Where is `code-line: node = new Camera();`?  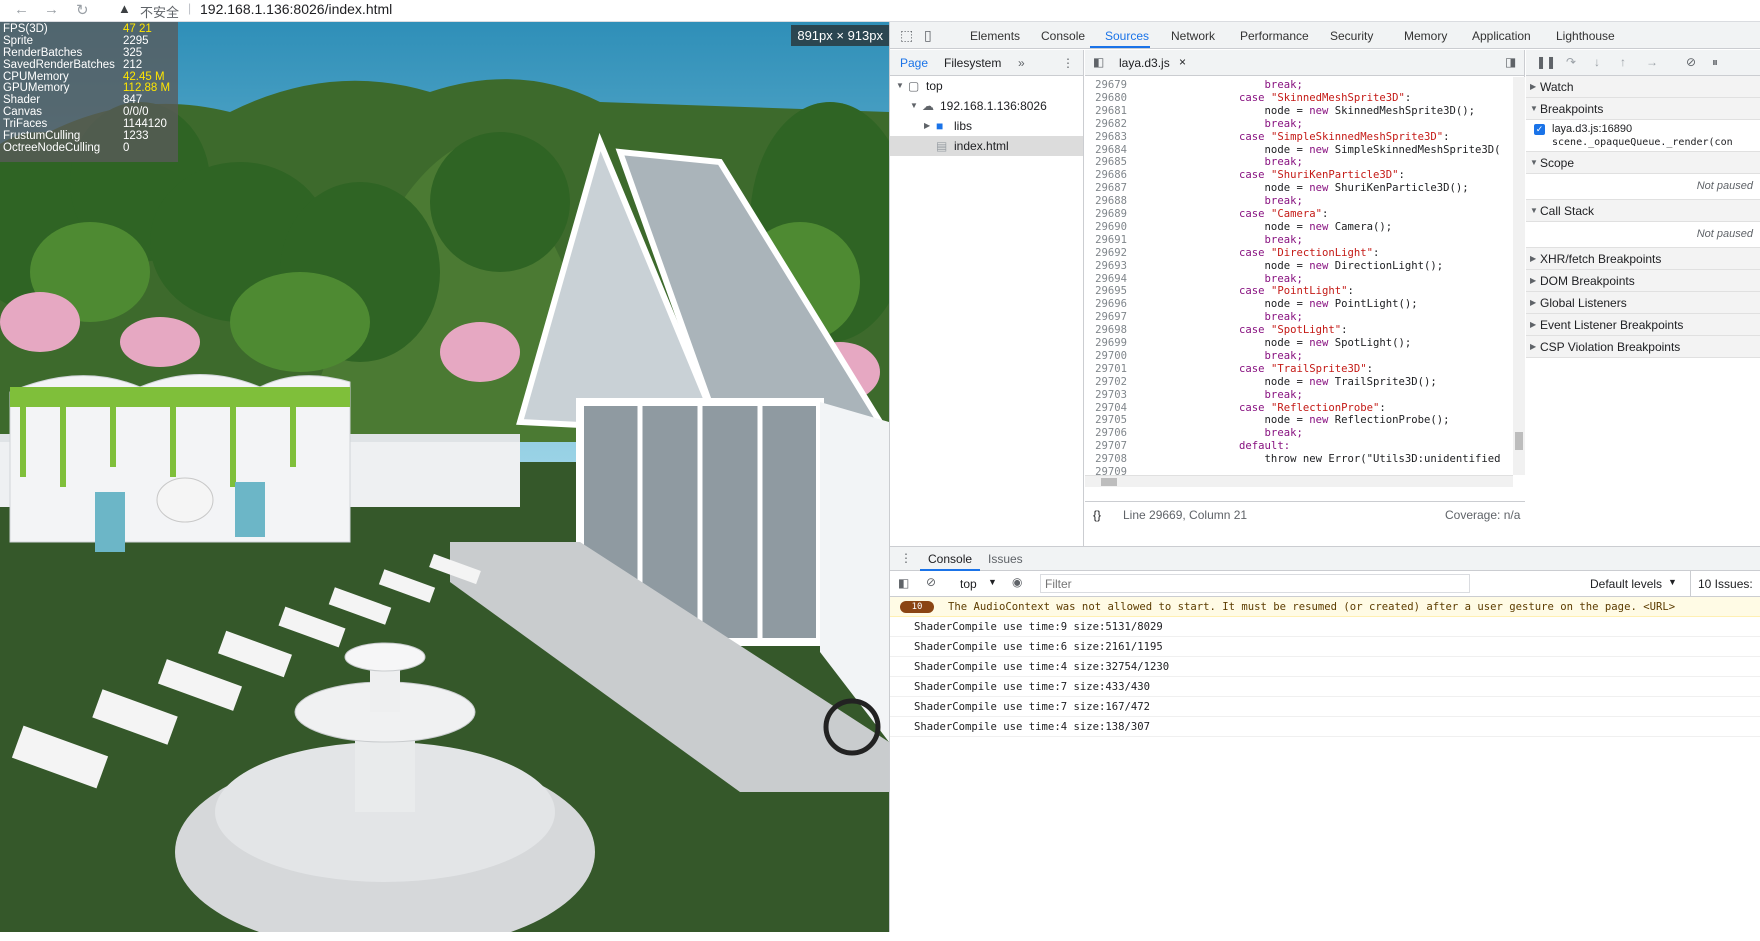
code-line: node = new Camera(); is located at coordinates (1265, 227).